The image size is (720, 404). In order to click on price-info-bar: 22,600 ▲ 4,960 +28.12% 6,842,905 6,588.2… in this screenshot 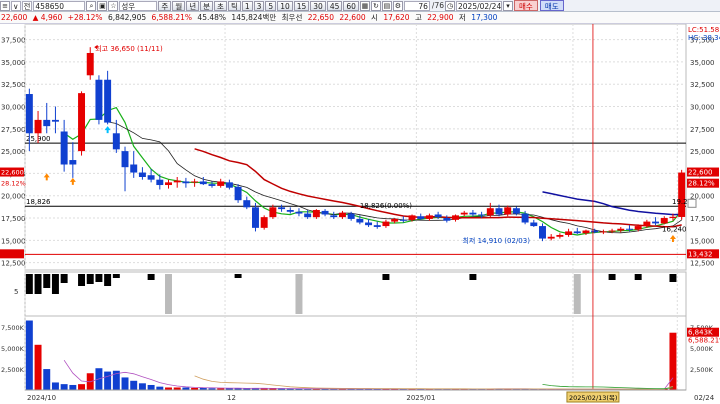, I will do `click(360, 18)`.